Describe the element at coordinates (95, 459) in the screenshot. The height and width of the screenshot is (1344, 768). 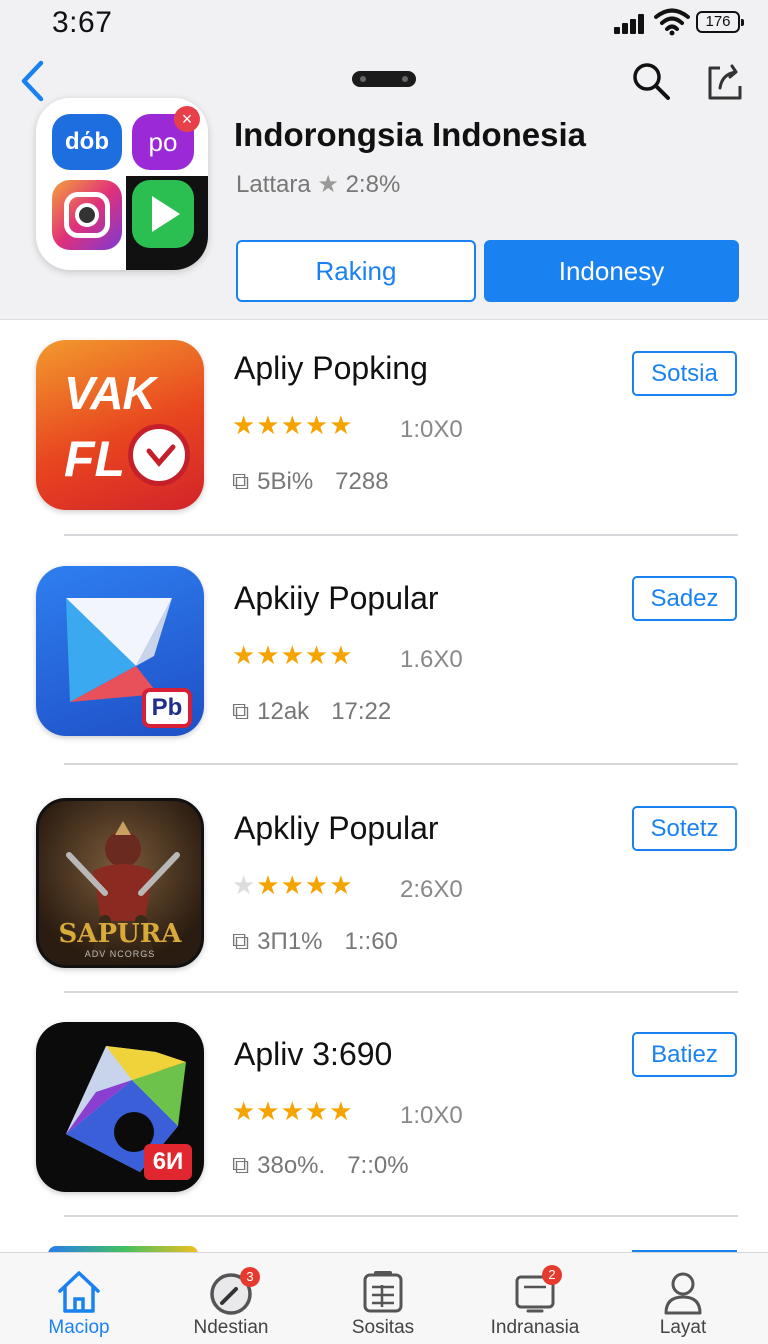
I see `app-icon-text-2: FL` at that location.